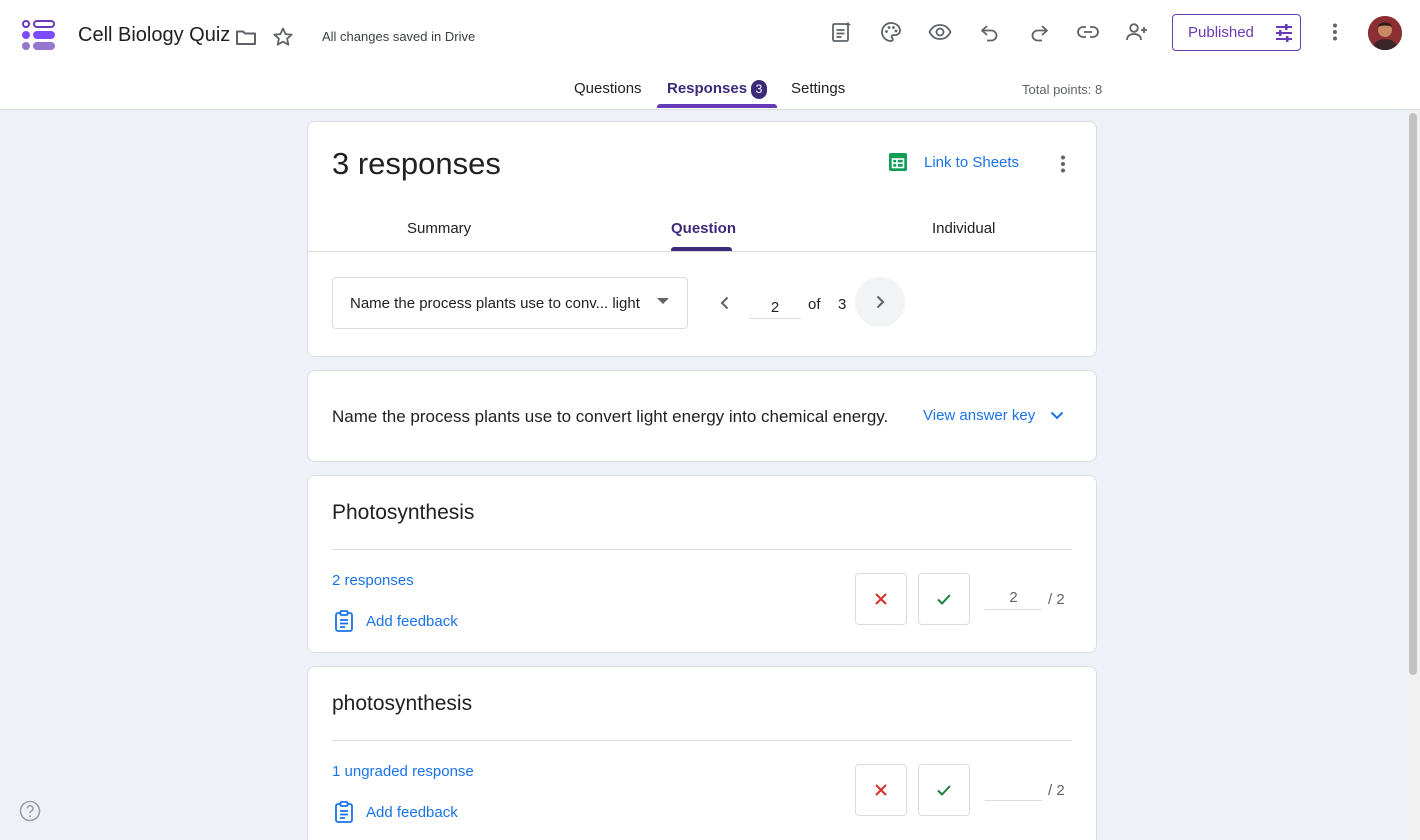 The width and height of the screenshot is (1420, 840). Describe the element at coordinates (403, 771) in the screenshot. I see `answer-response-count: 1 ungraded response` at that location.